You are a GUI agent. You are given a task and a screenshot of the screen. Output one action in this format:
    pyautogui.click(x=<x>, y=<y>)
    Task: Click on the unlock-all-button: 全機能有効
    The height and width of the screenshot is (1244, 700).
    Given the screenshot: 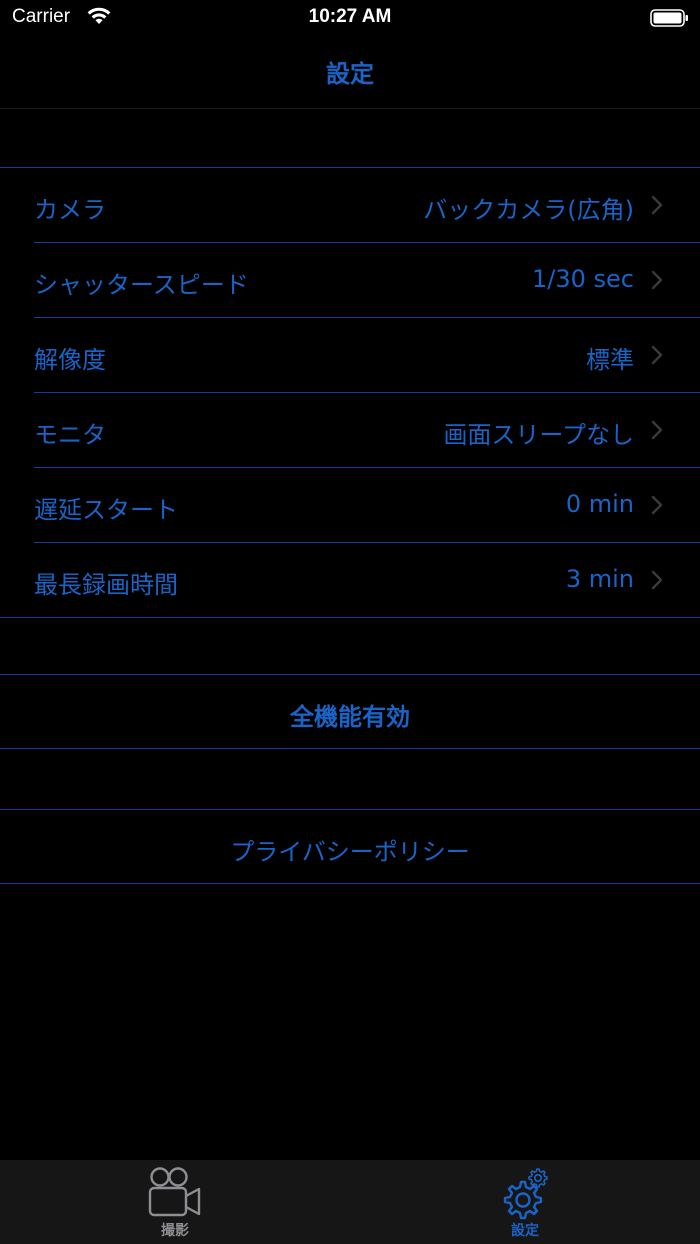 What is the action you would take?
    pyautogui.click(x=350, y=711)
    